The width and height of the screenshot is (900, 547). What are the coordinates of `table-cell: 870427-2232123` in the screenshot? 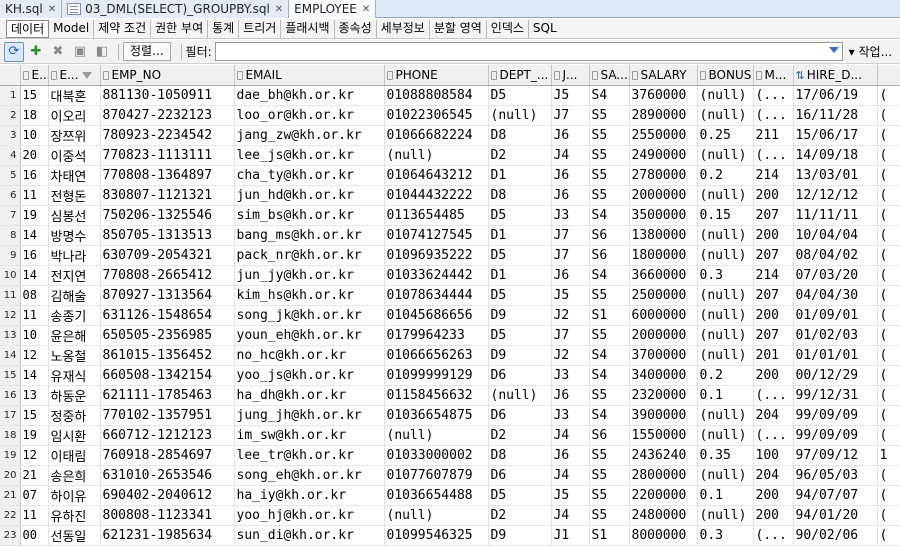 It's located at (167, 115).